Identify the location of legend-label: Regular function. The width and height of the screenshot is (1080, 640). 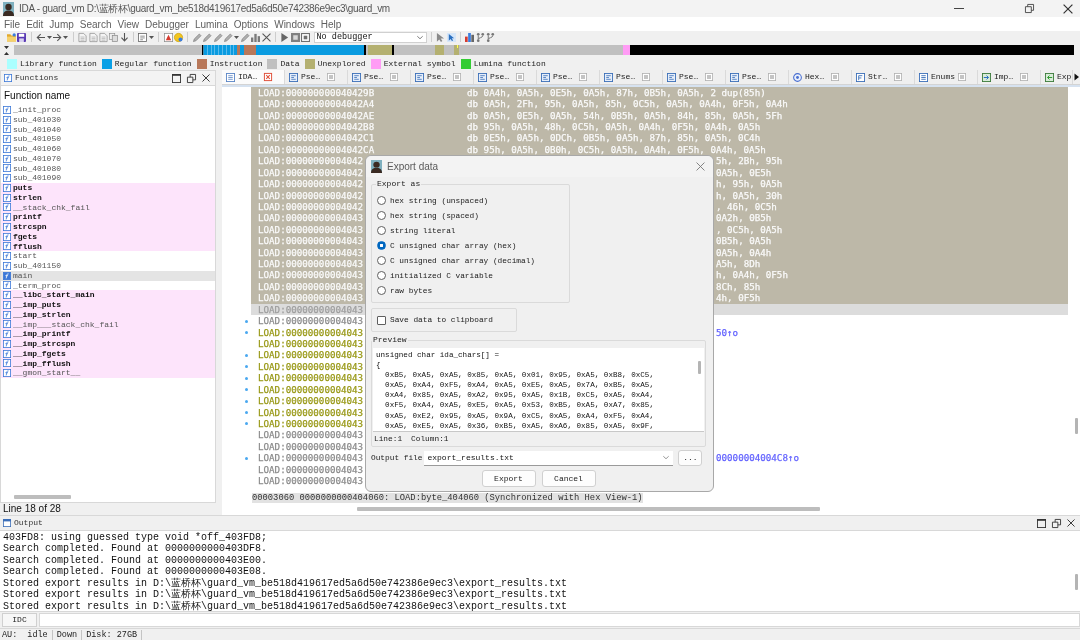
(153, 63).